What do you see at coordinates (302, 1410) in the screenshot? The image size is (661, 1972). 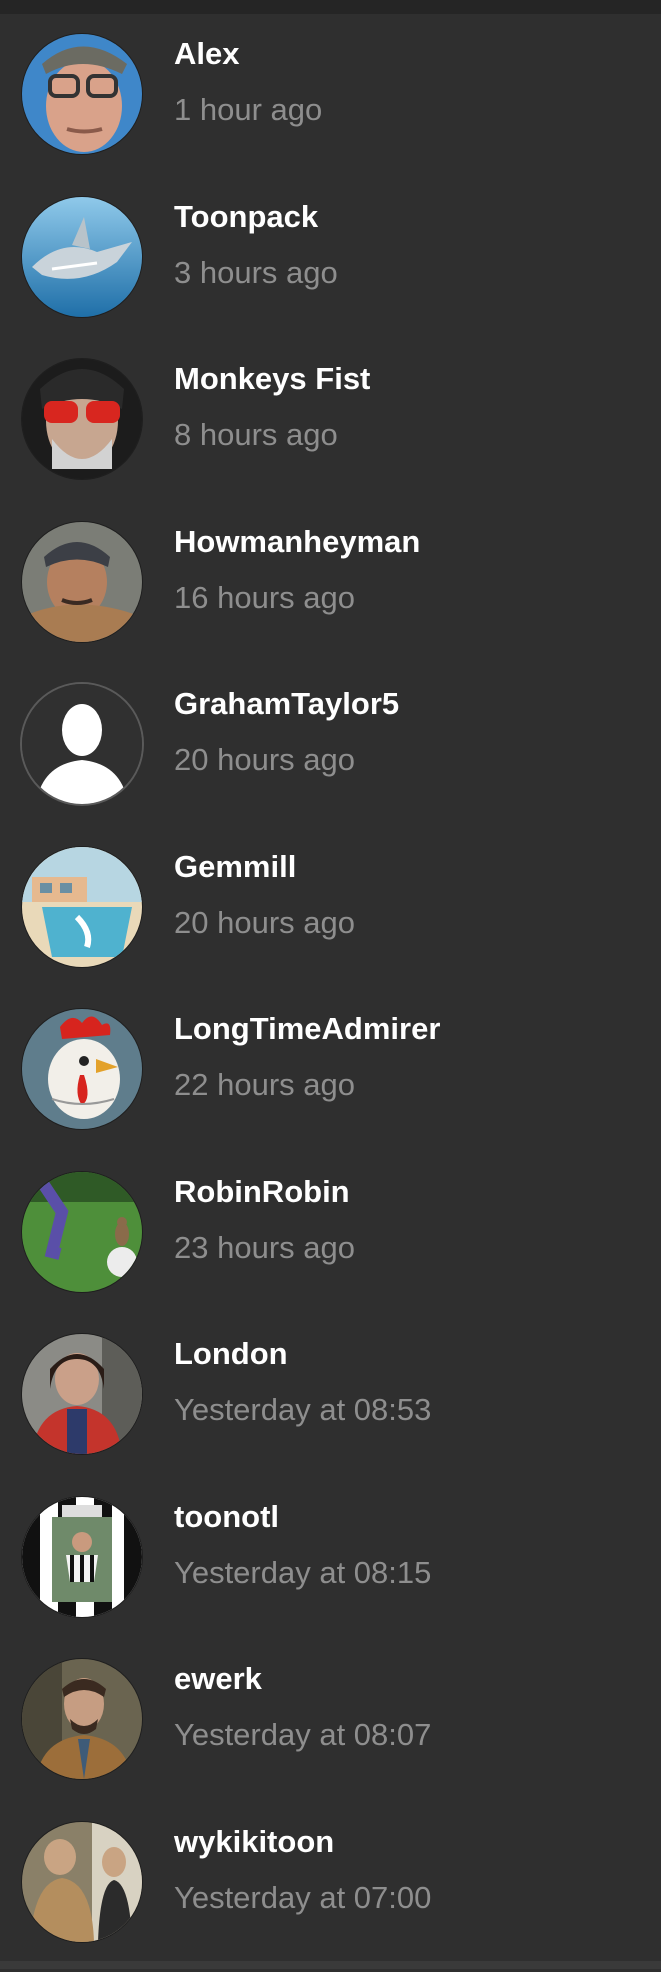 I see `last-seen-time: Yesterday at 08:53` at bounding box center [302, 1410].